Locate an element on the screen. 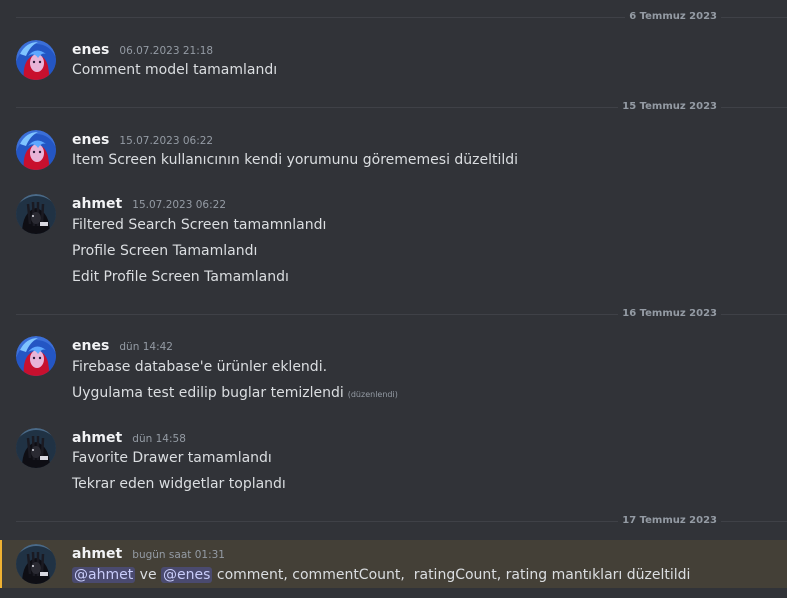  timestamp: 06.07.2023 21:18 is located at coordinates (166, 51).